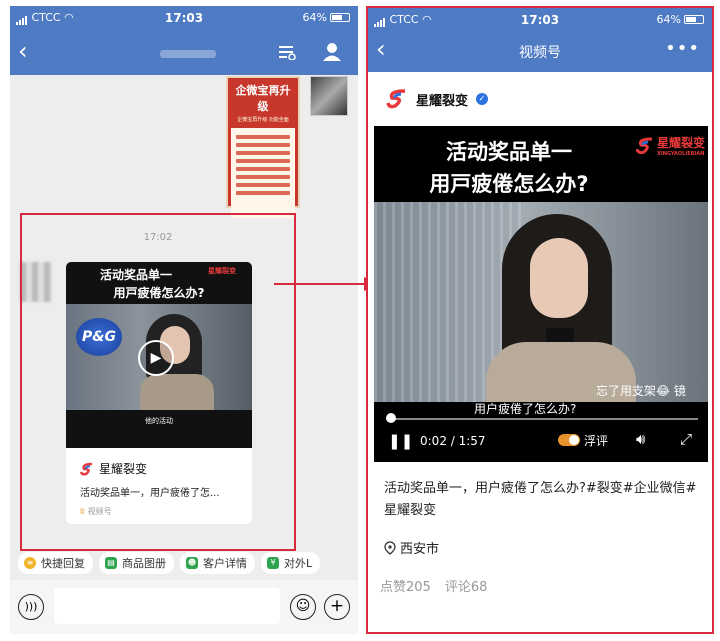  I want to click on progress-knob, so click(391, 418).